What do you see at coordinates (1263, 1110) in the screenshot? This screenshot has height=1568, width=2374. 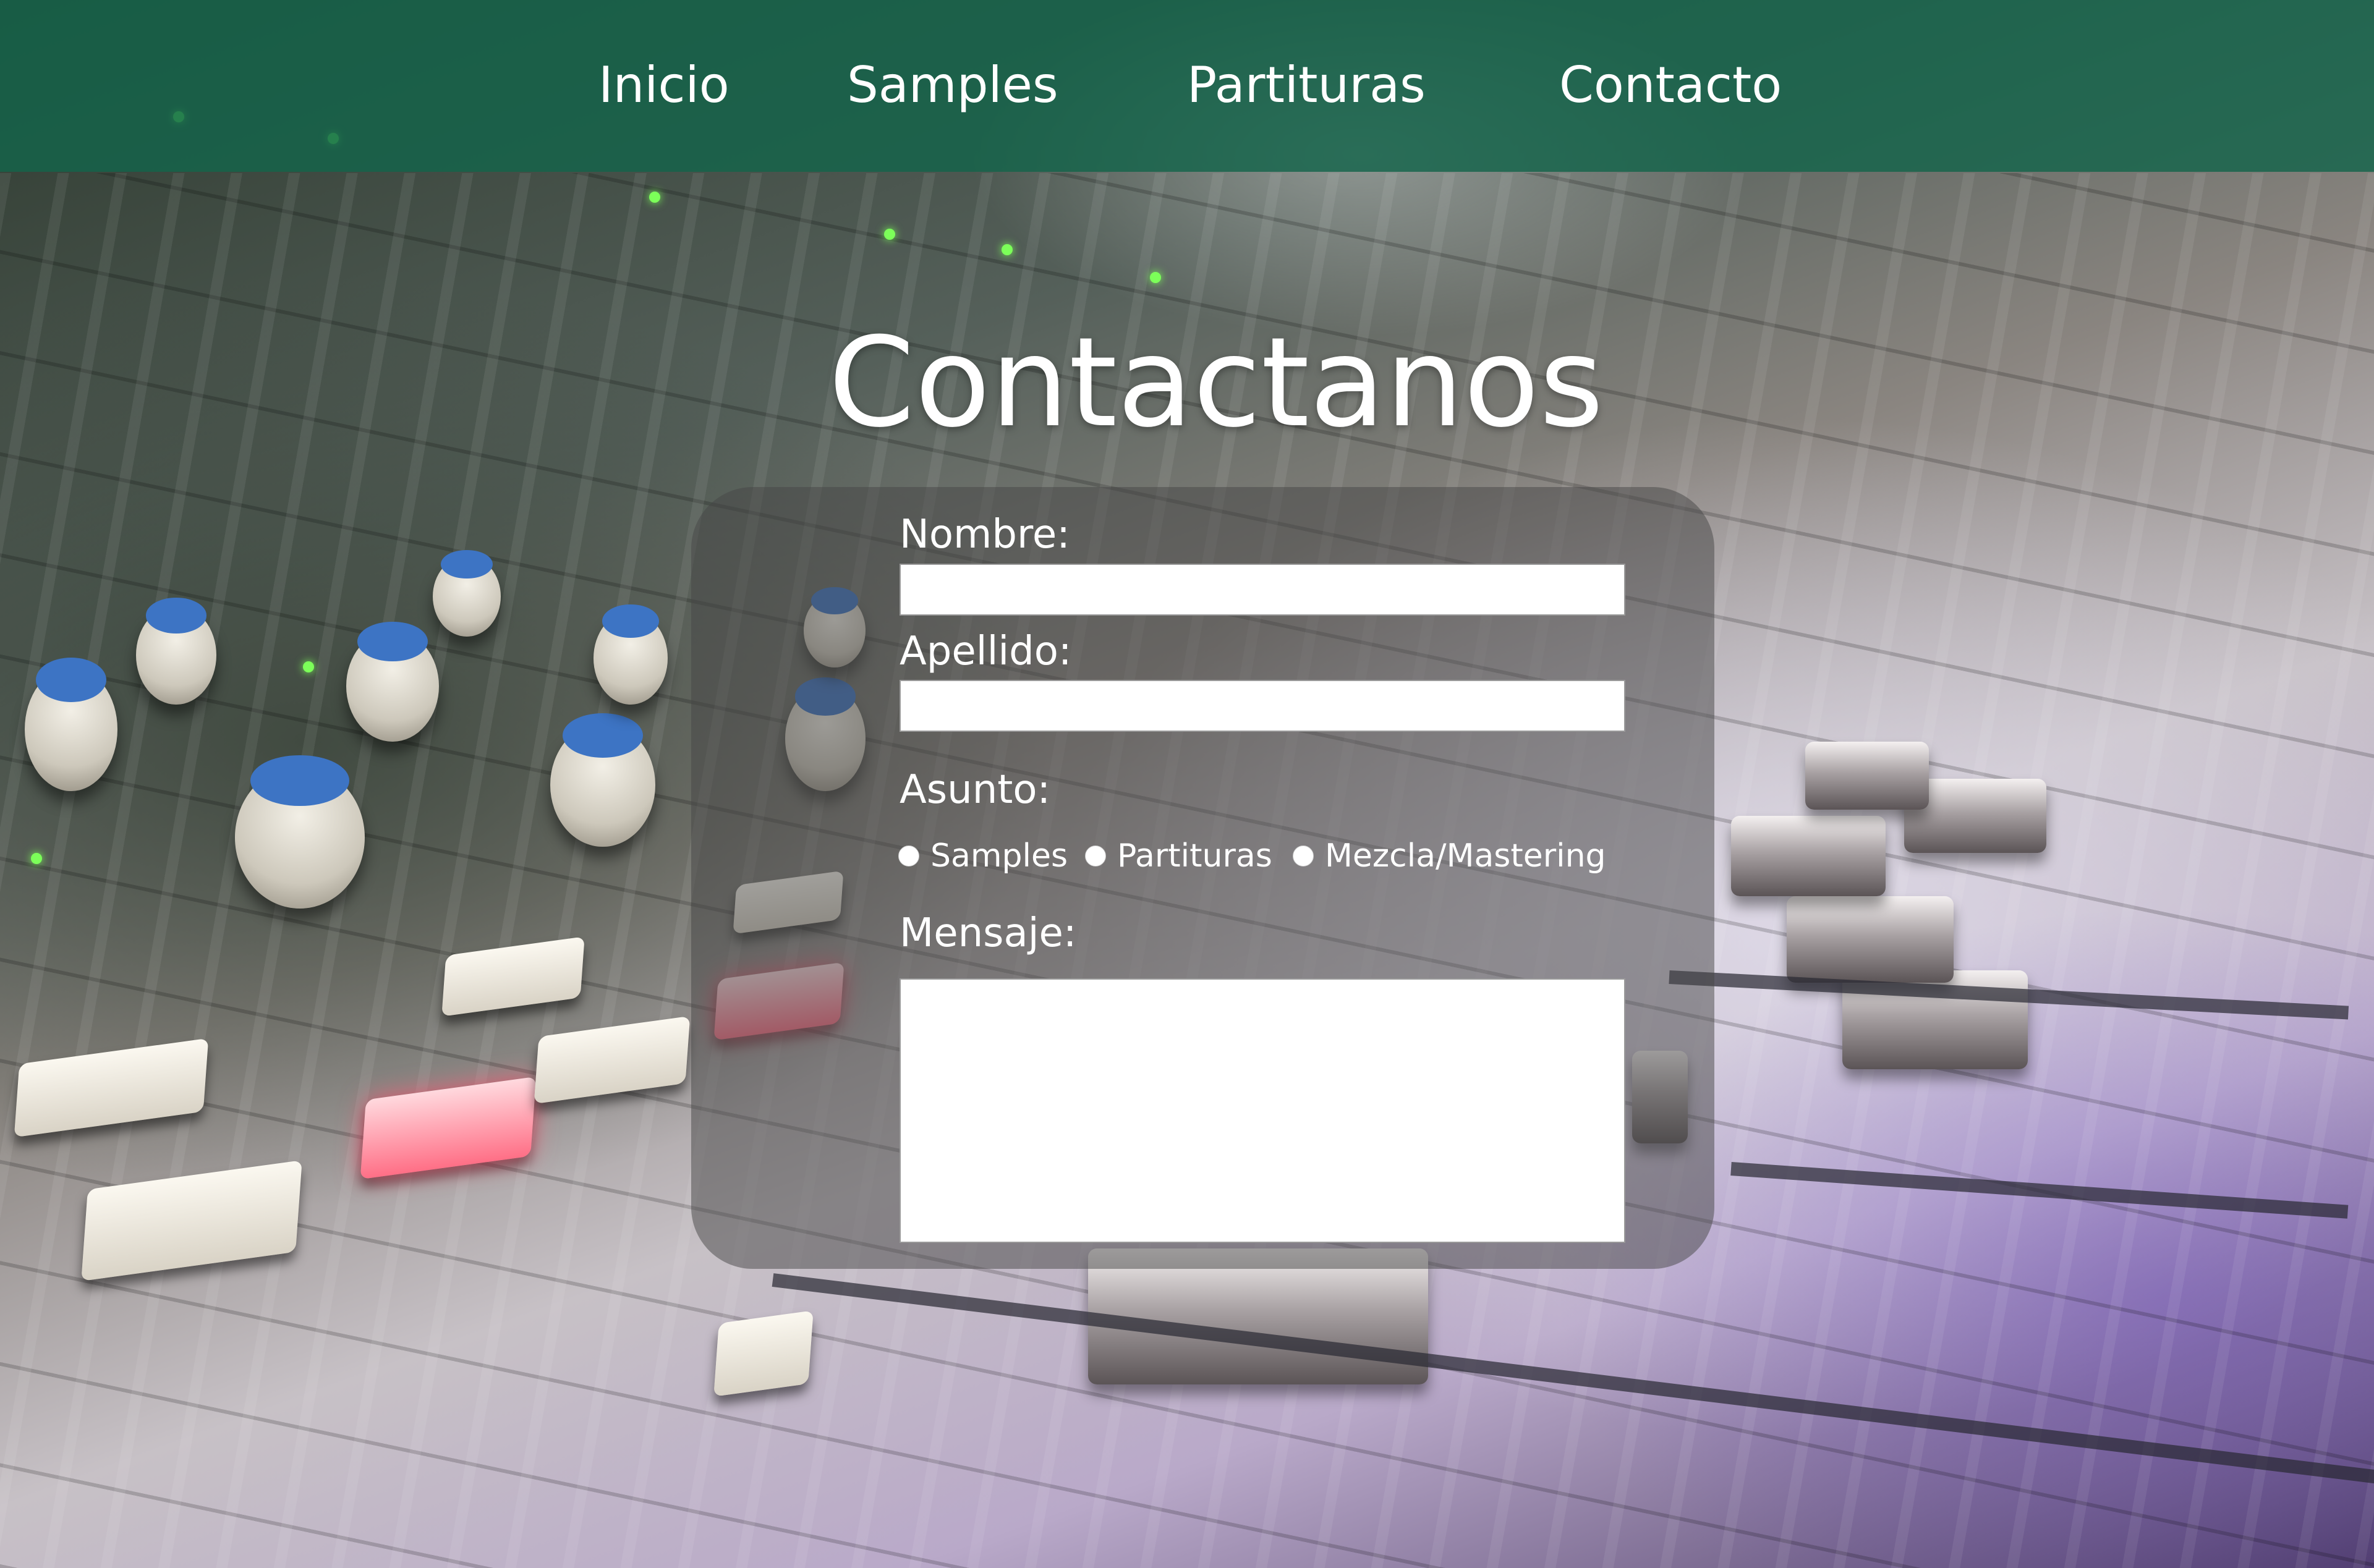 I see `mensaje-textarea` at bounding box center [1263, 1110].